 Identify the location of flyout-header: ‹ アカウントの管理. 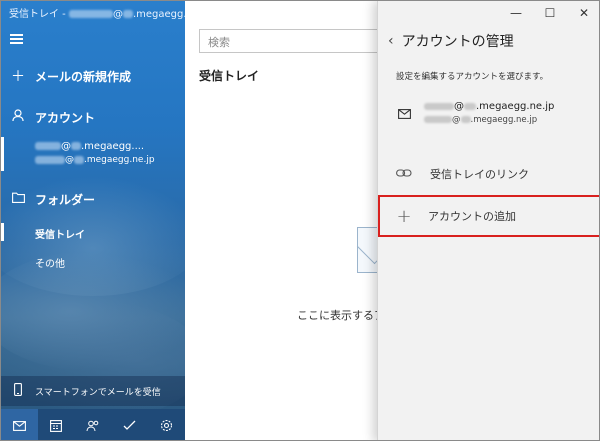
(451, 41).